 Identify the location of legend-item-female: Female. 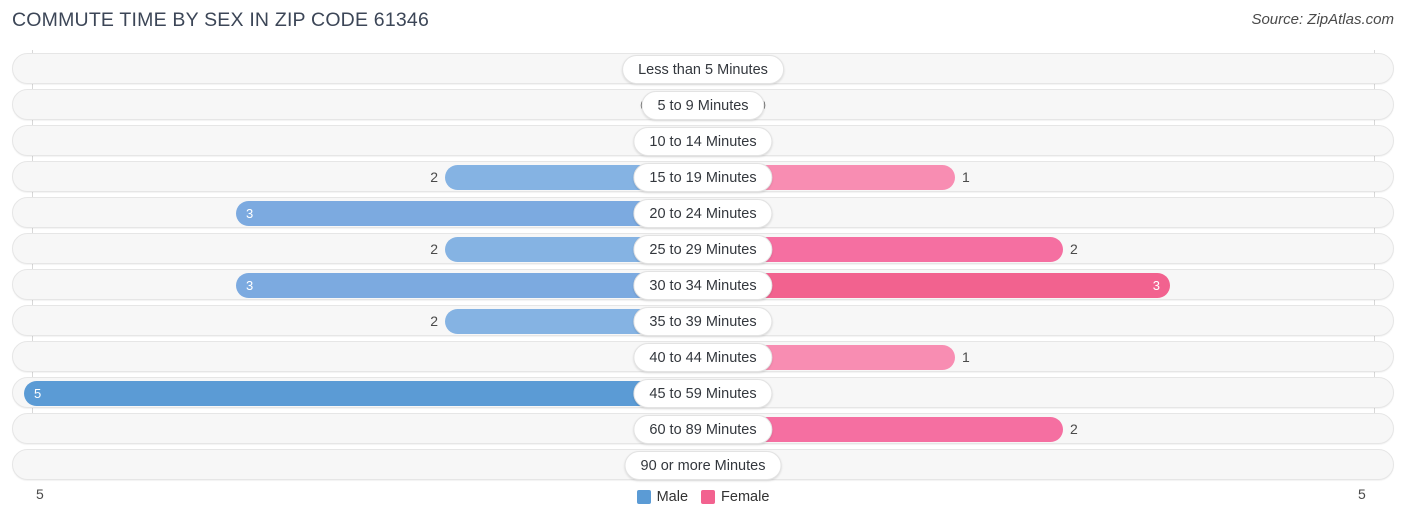
(735, 497).